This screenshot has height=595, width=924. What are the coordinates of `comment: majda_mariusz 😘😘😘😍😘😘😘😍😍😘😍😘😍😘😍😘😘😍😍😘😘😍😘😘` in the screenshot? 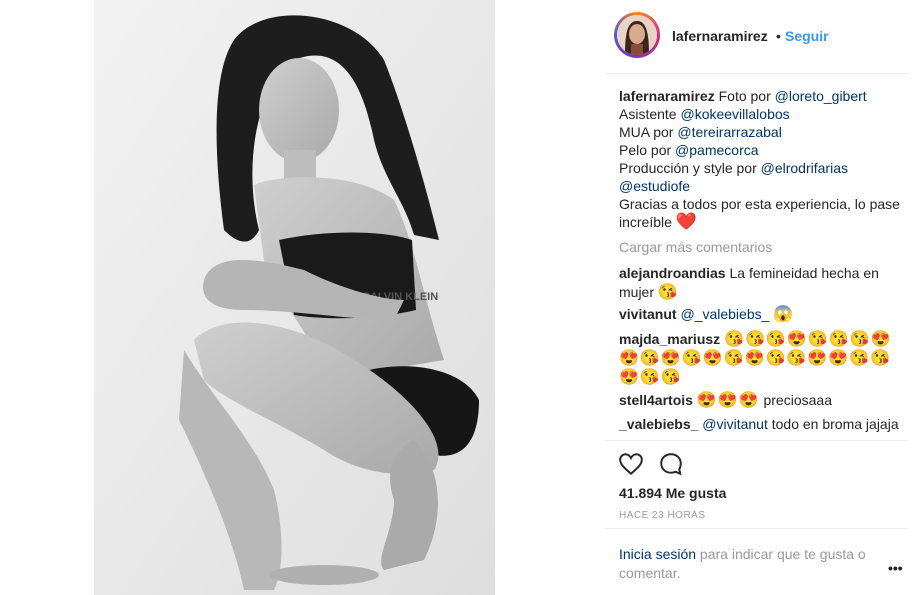 It's located at (761, 358).